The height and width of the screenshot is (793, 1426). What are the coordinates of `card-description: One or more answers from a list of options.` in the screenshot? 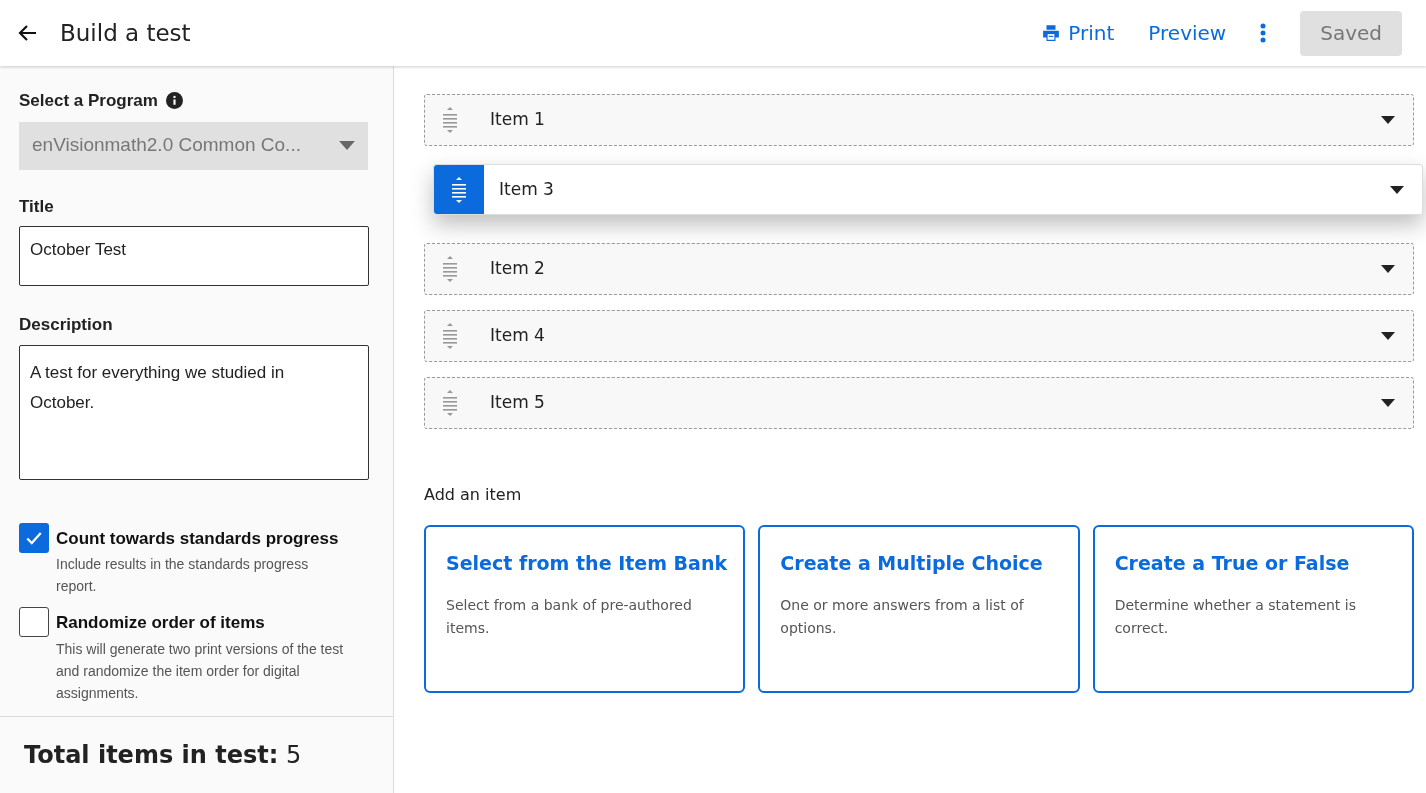 It's located at (902, 616).